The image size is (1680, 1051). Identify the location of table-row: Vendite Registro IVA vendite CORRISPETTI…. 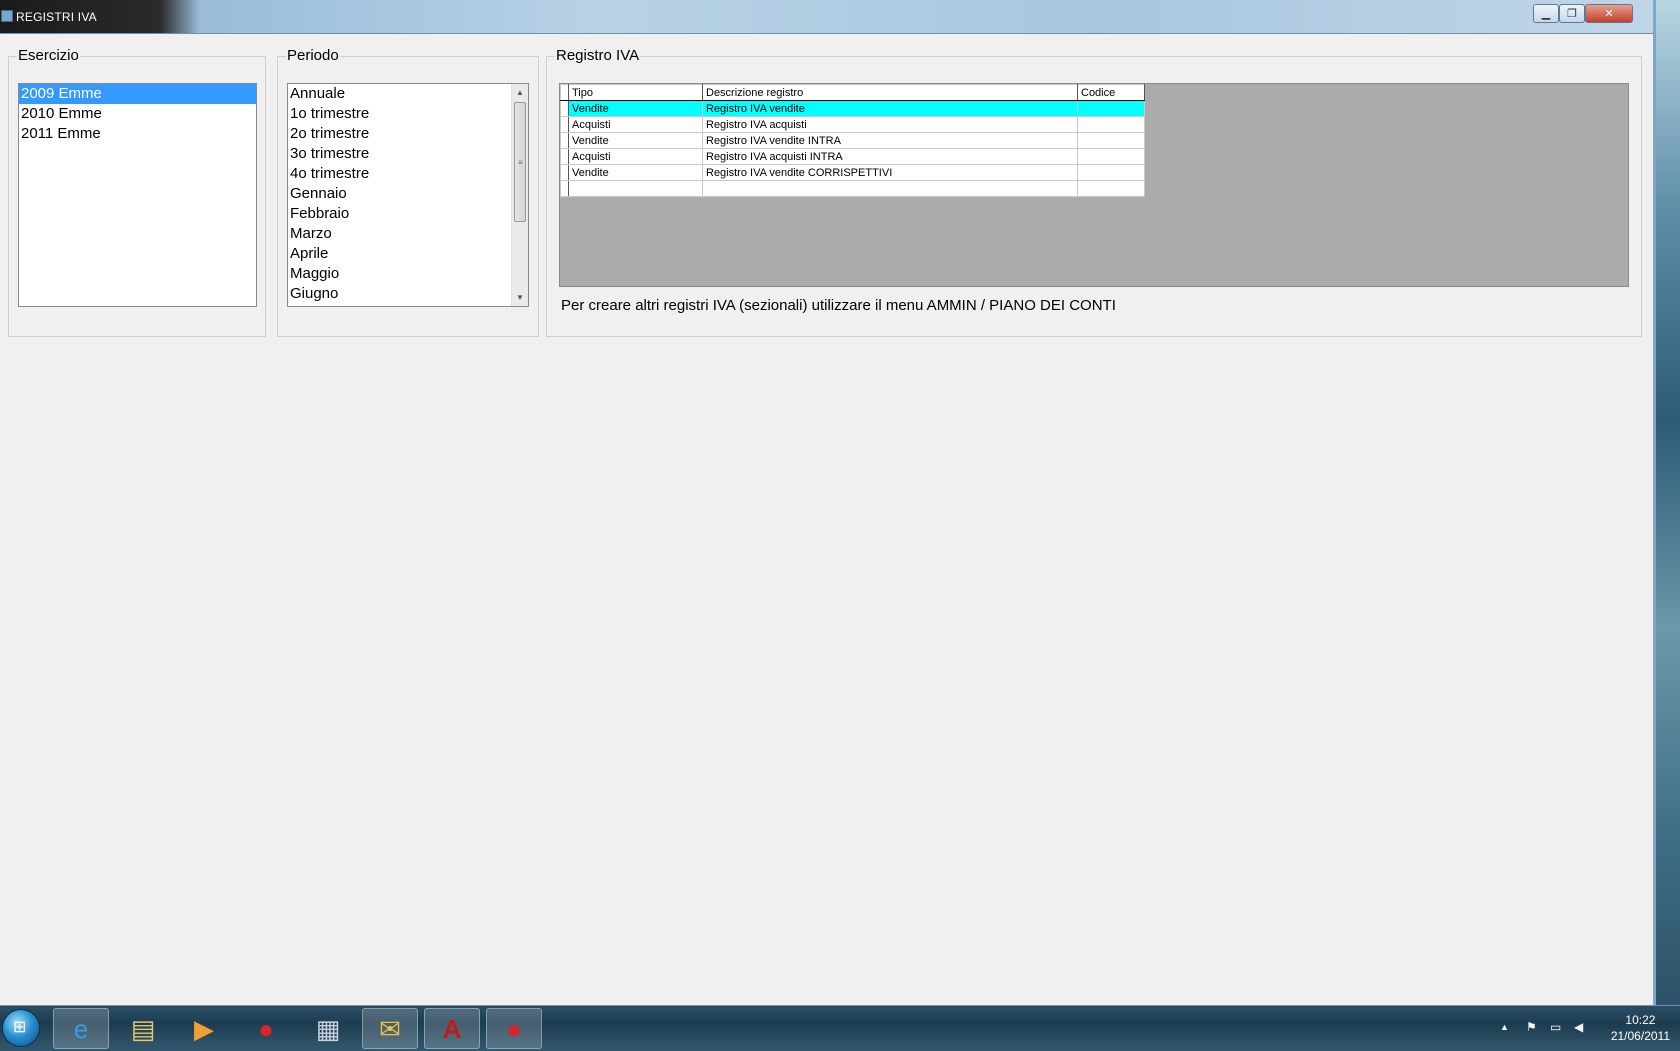
(852, 172).